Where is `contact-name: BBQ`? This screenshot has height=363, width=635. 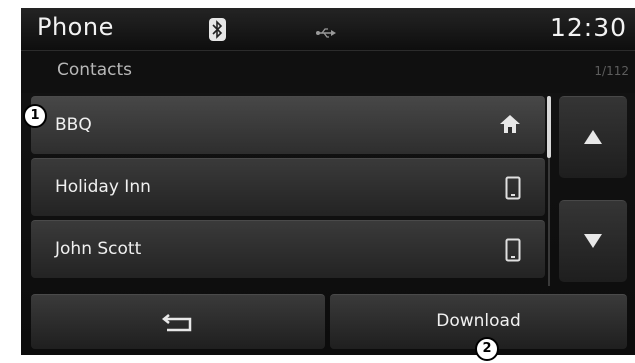 contact-name: BBQ is located at coordinates (73, 125).